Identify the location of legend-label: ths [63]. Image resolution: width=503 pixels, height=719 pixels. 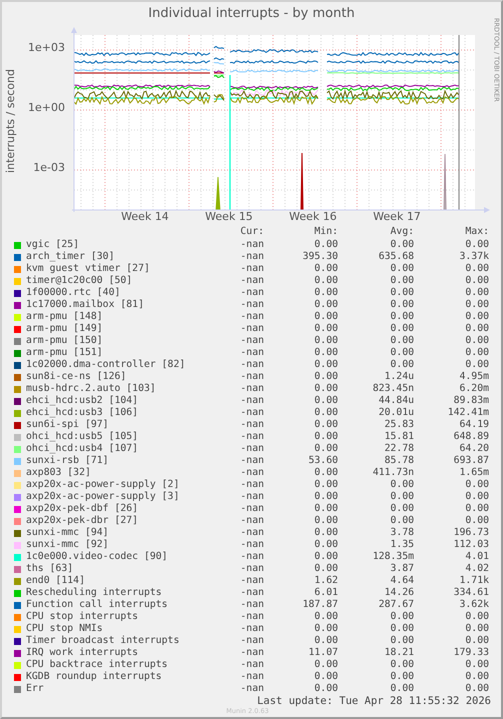
(50, 569).